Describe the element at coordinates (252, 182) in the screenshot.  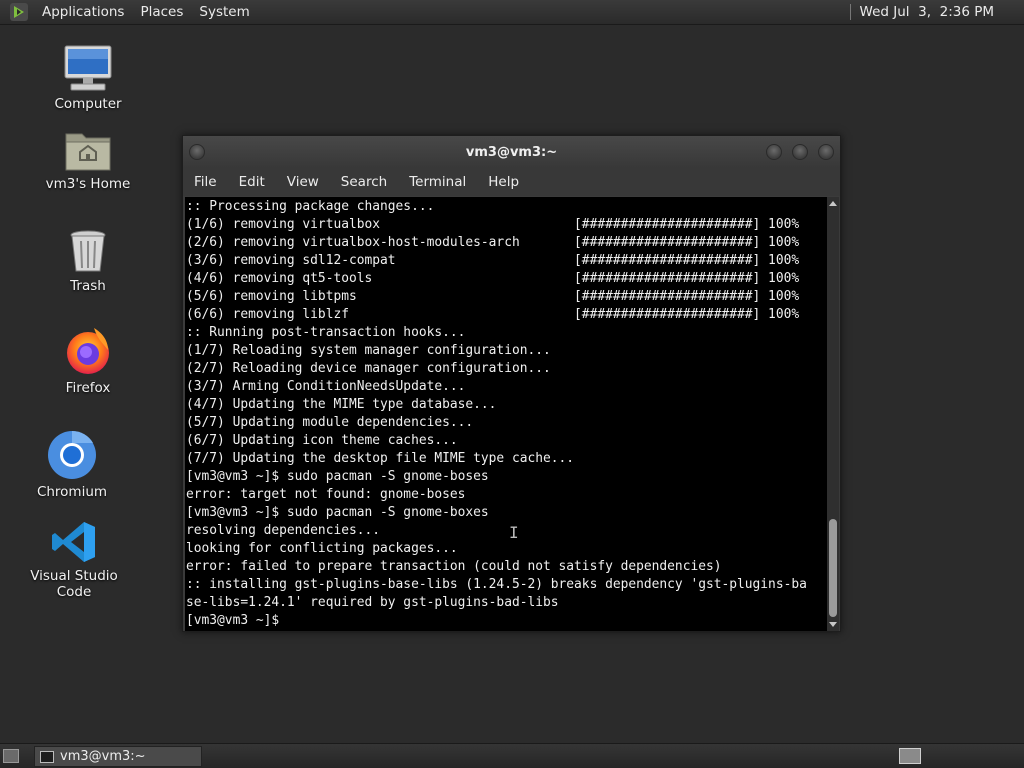
I see `menu-edit: Edit` at that location.